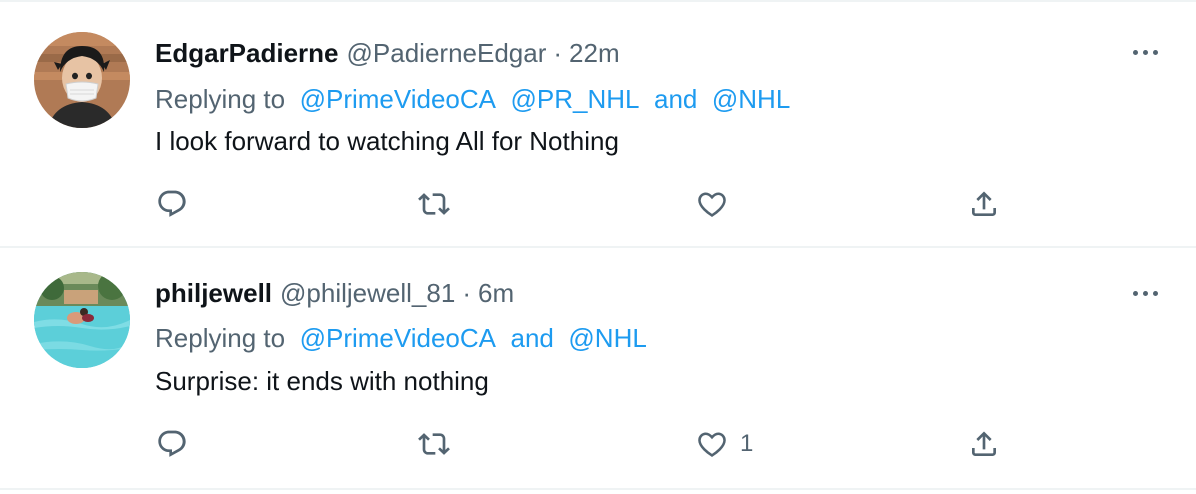 The height and width of the screenshot is (494, 1196). What do you see at coordinates (247, 53) in the screenshot?
I see `display-name: EdgarPadierne` at bounding box center [247, 53].